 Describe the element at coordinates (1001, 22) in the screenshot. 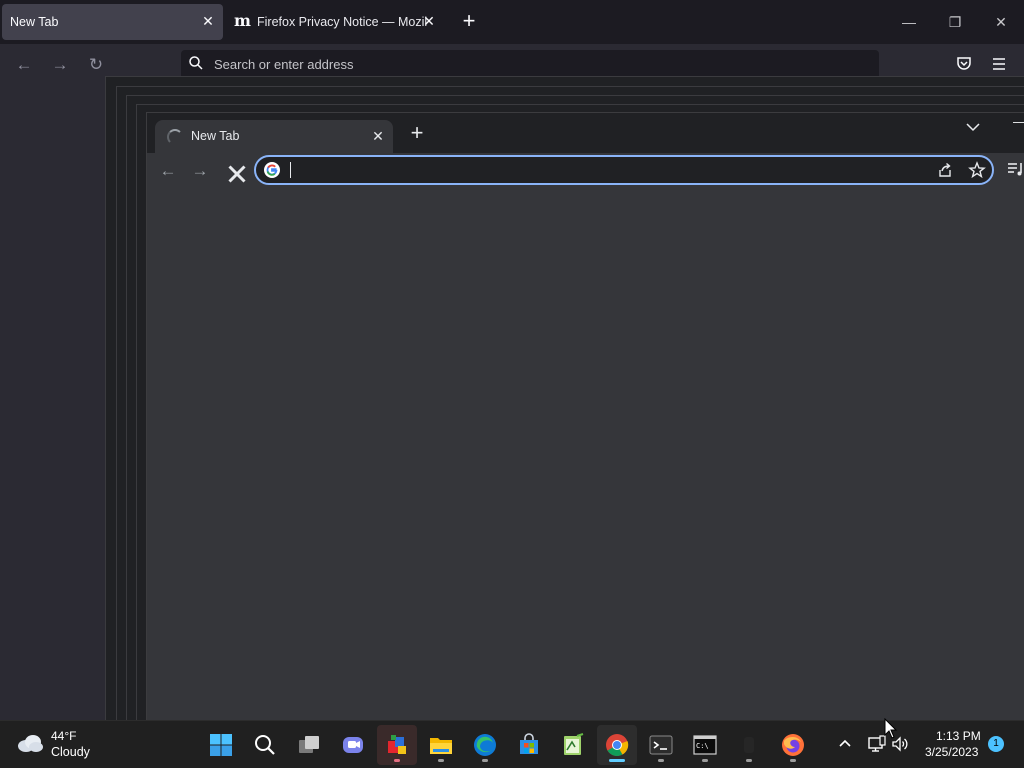

I see `close-window-button: ✕` at that location.